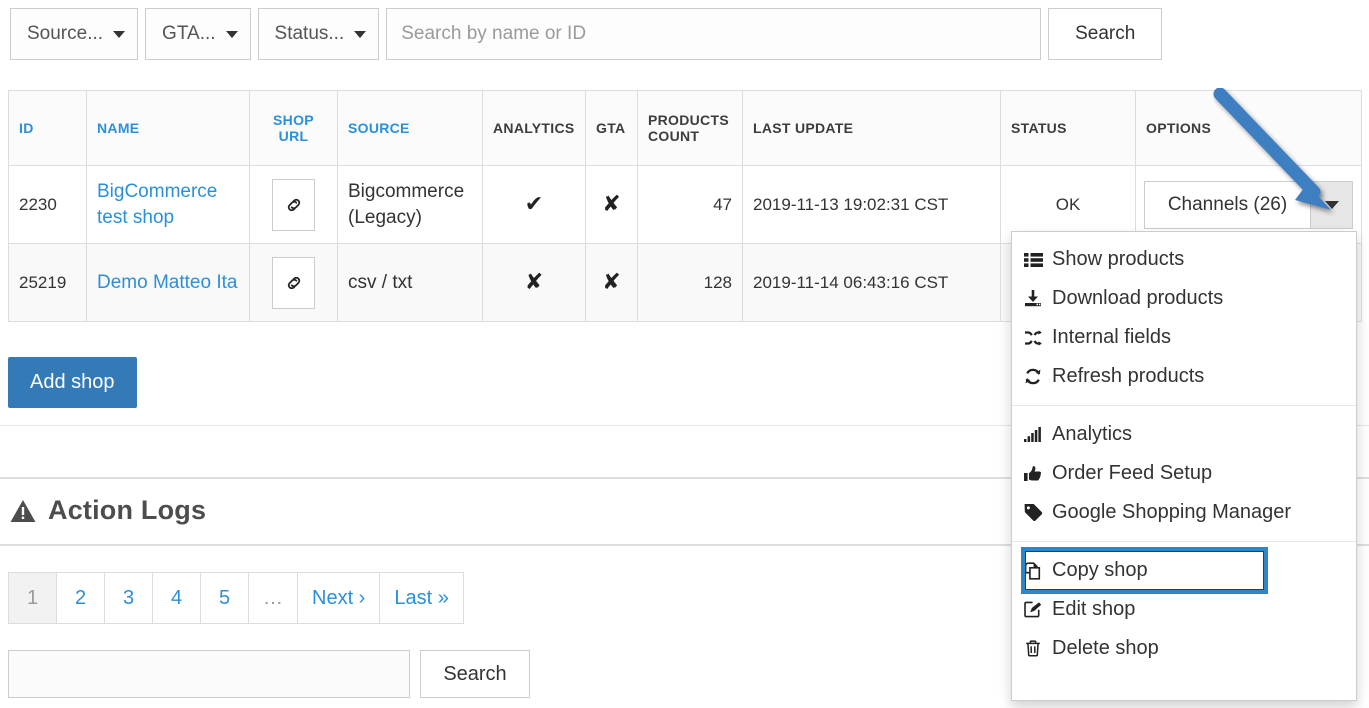 The height and width of the screenshot is (708, 1369). I want to click on shop-name-link: BigCommerce test shop, so click(157, 204).